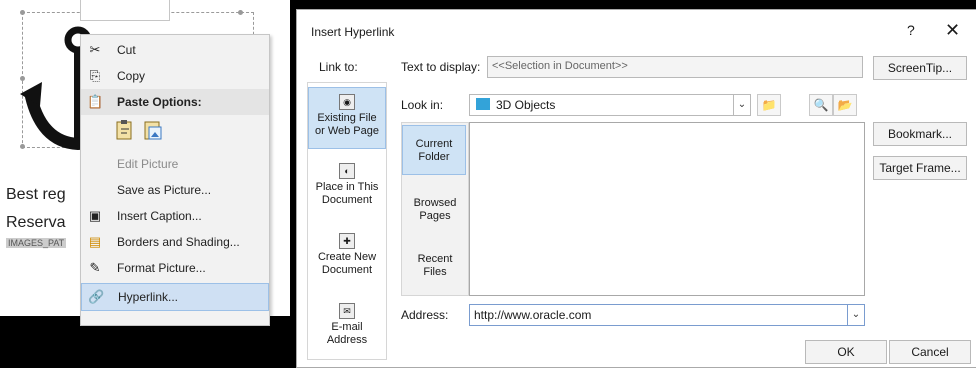 This screenshot has width=976, height=368. I want to click on format-picture-icon: ✎, so click(95, 267).